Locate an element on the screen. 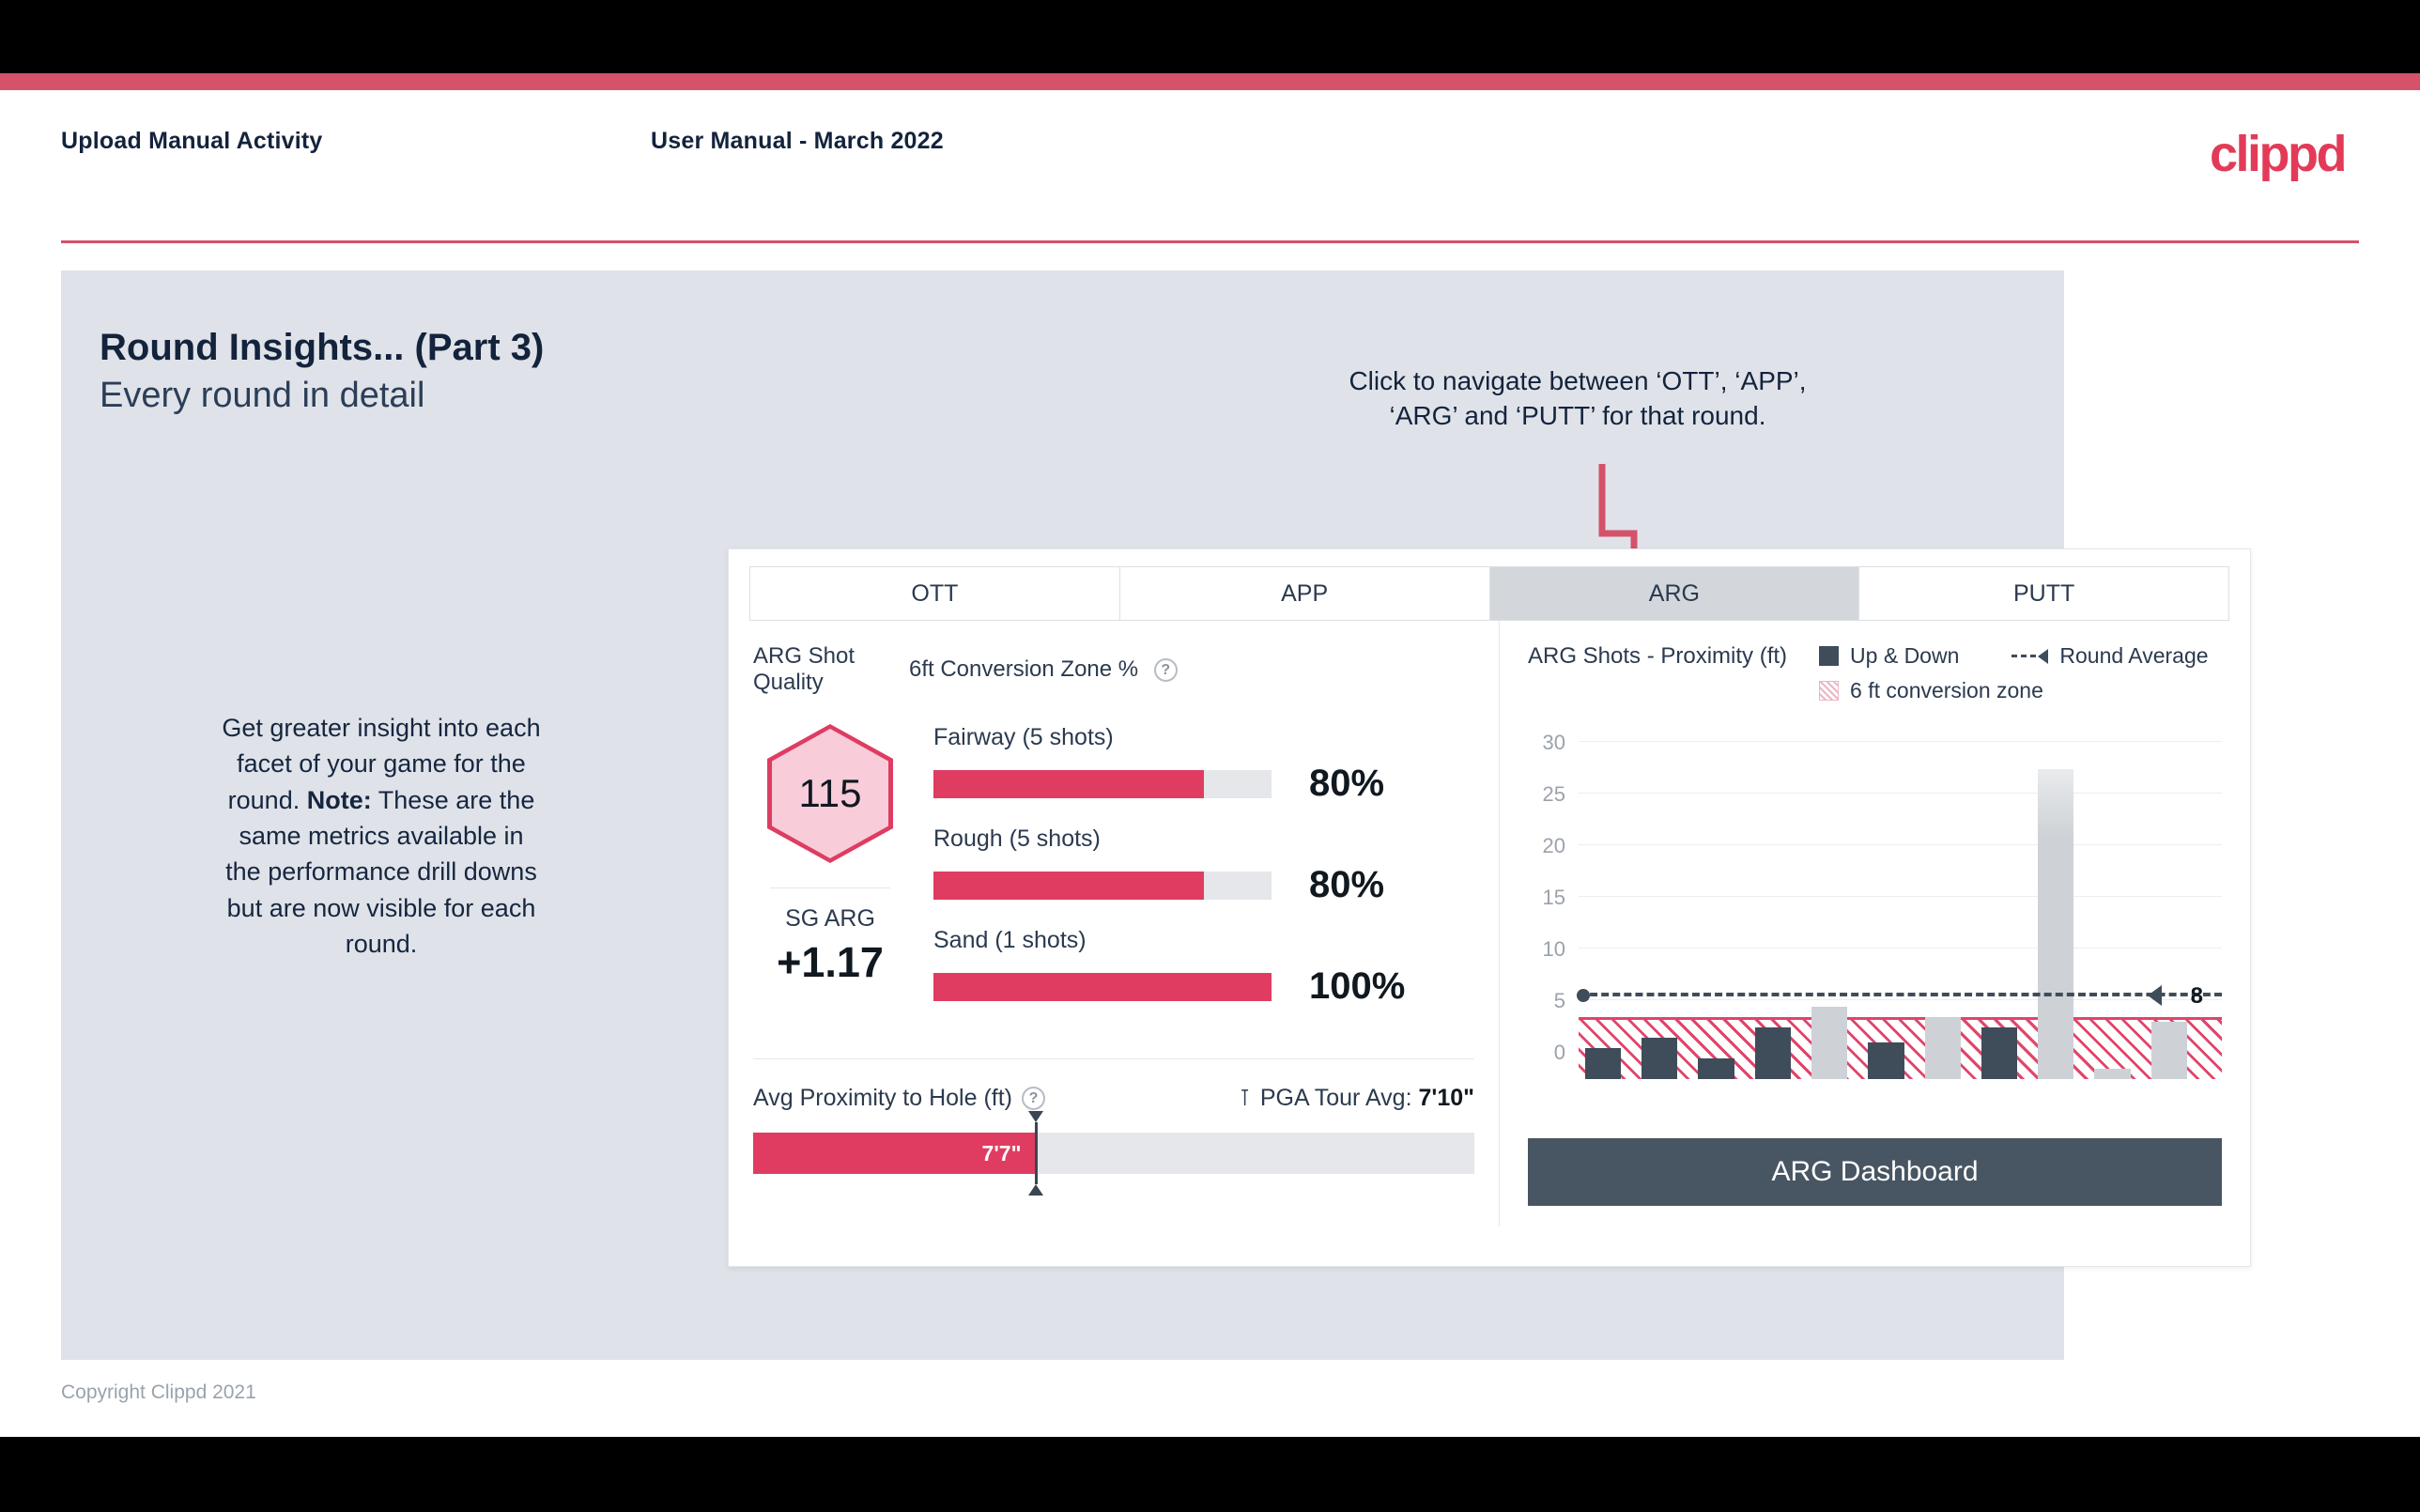  conversion-percent: 100% is located at coordinates (1357, 986).